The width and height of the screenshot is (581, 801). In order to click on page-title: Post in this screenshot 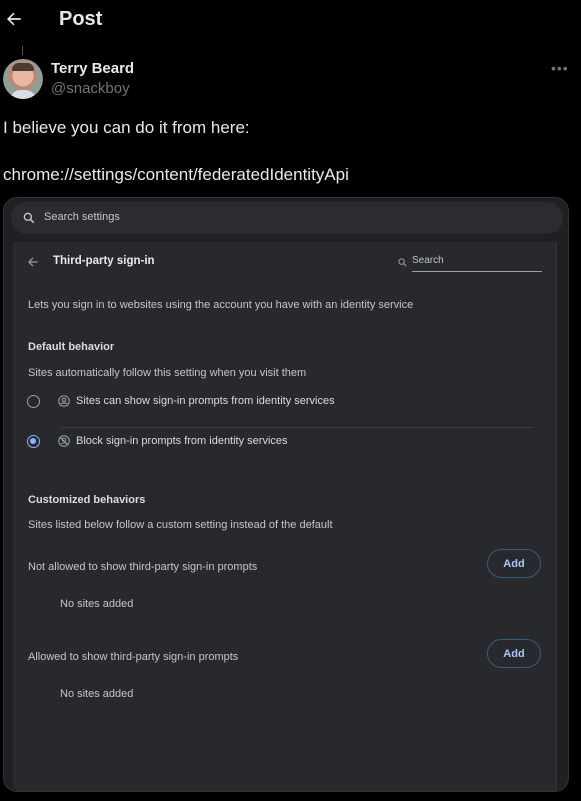, I will do `click(81, 19)`.